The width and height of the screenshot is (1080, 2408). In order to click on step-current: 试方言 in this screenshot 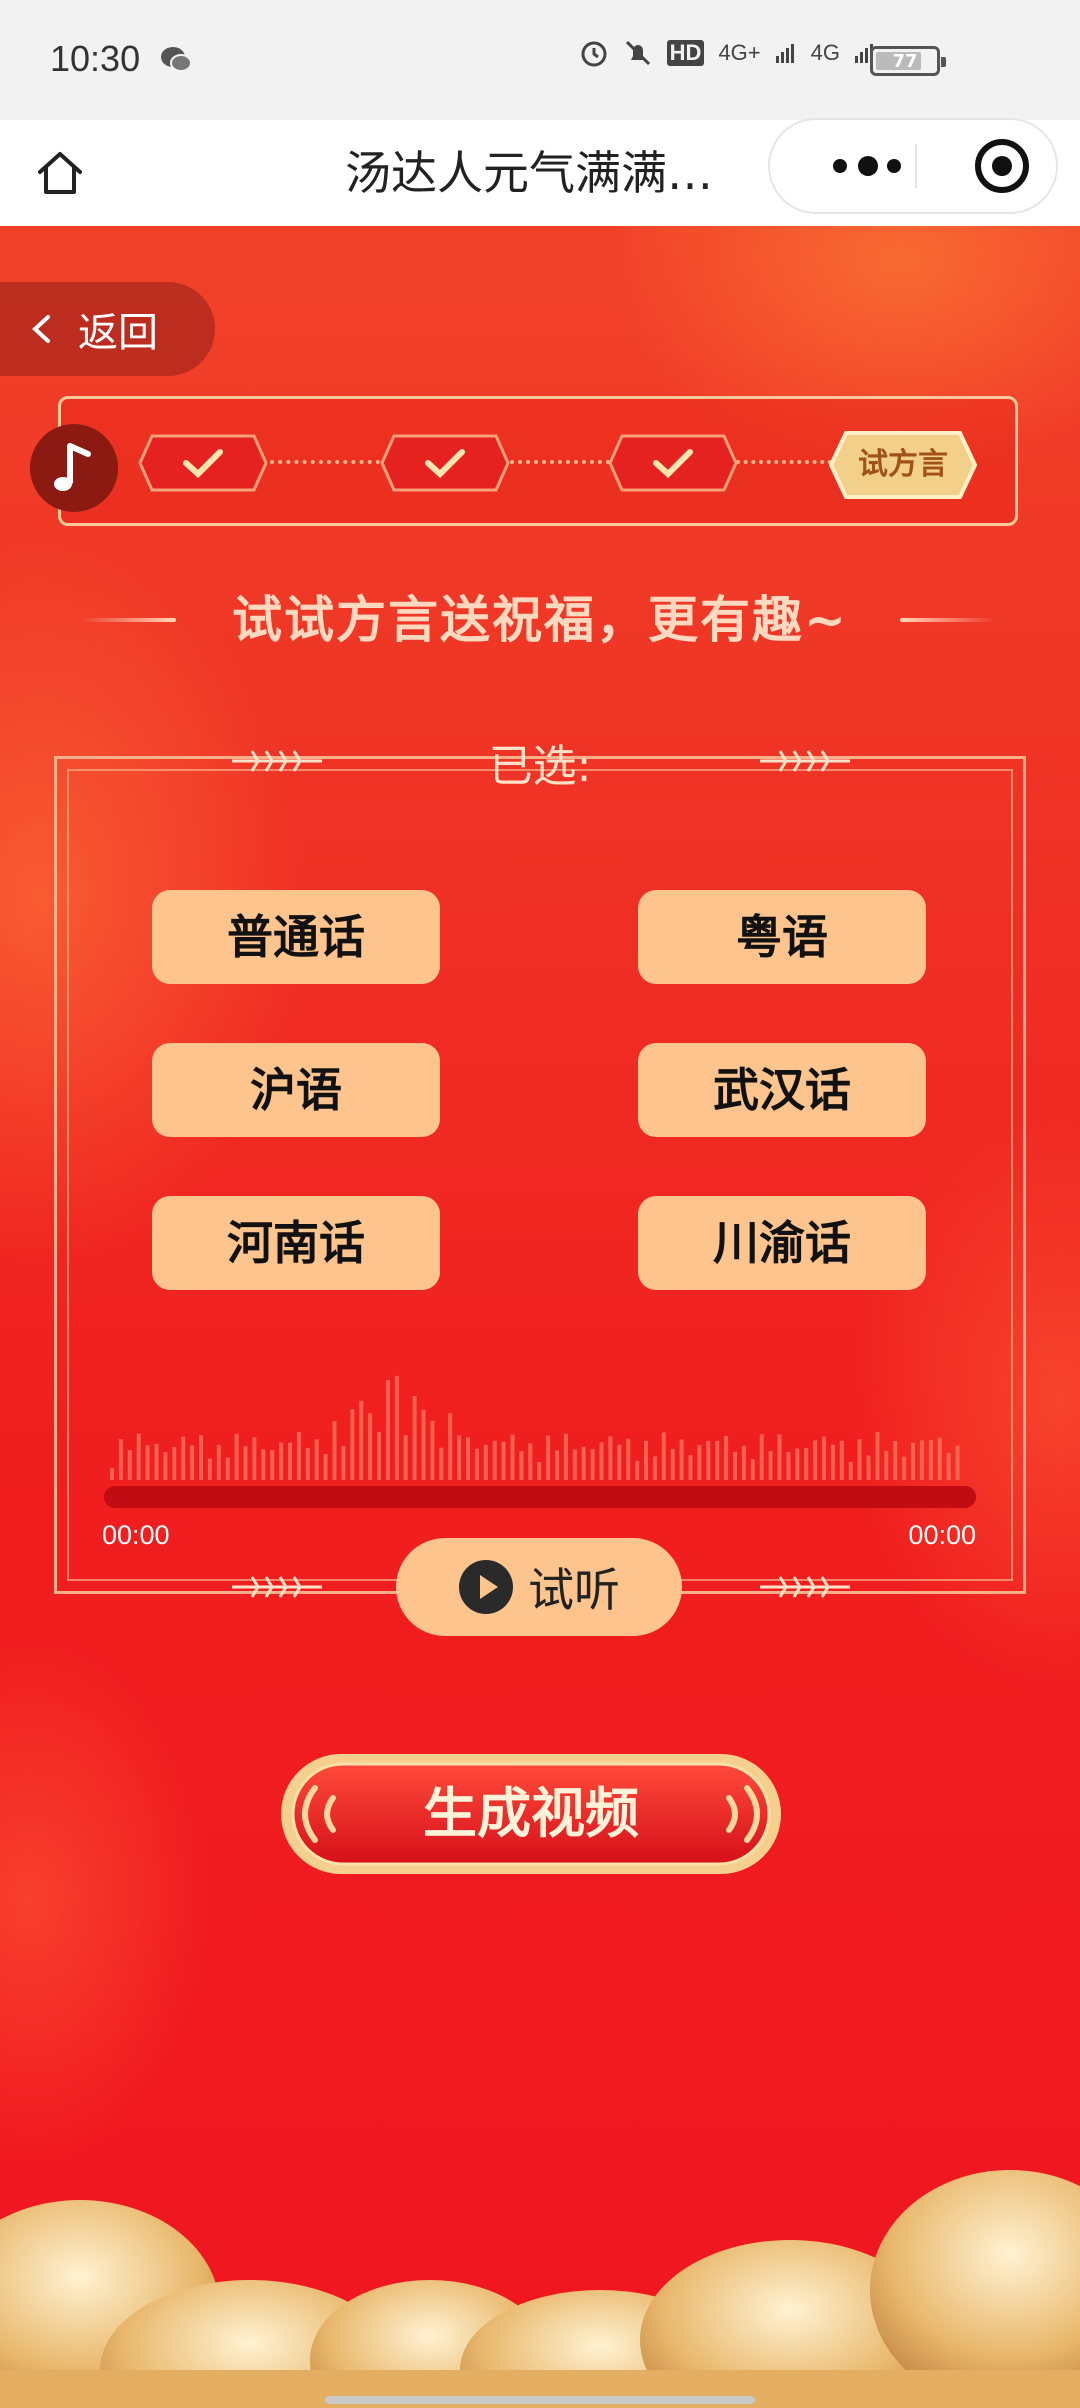, I will do `click(903, 465)`.